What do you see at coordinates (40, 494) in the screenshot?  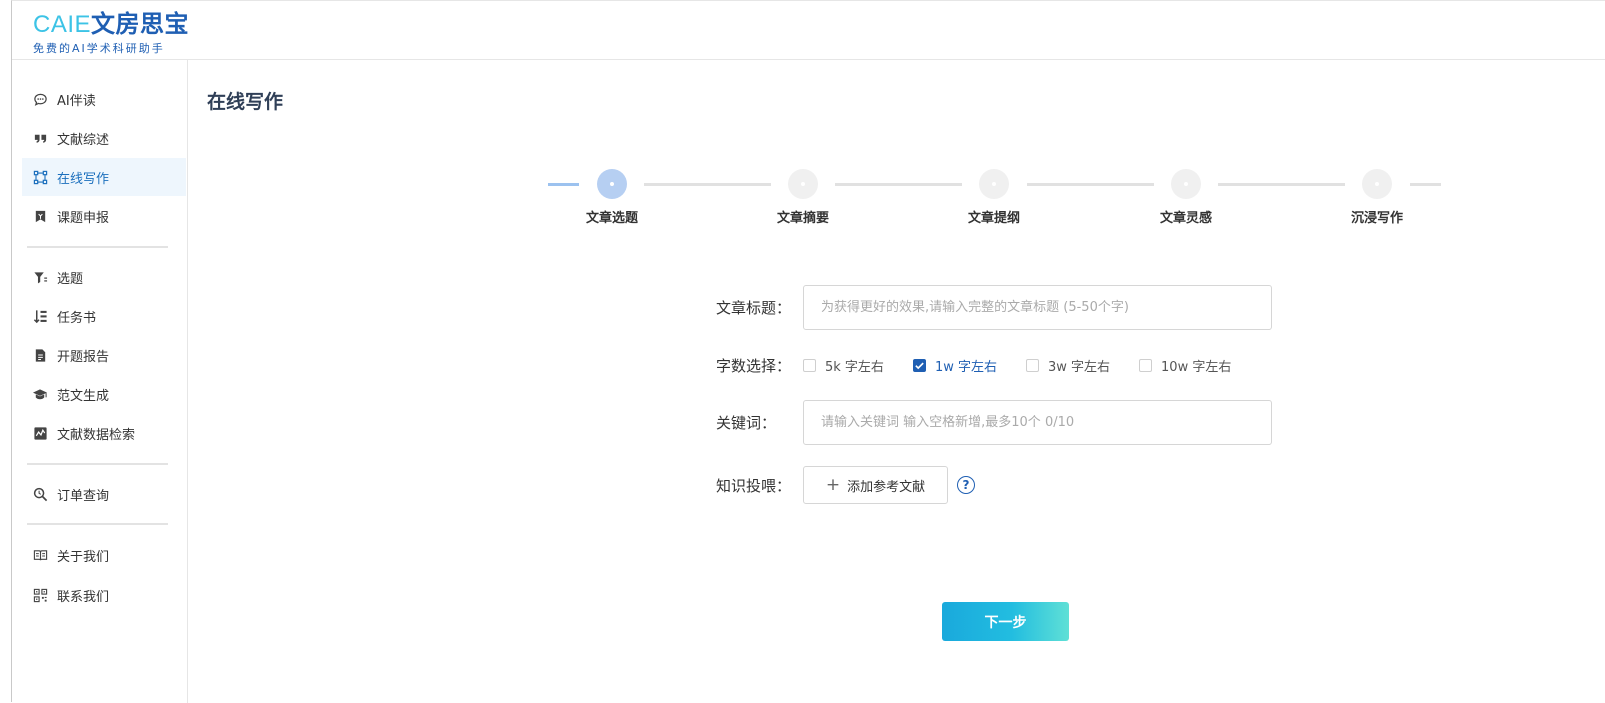 I see `magnifier-icon` at bounding box center [40, 494].